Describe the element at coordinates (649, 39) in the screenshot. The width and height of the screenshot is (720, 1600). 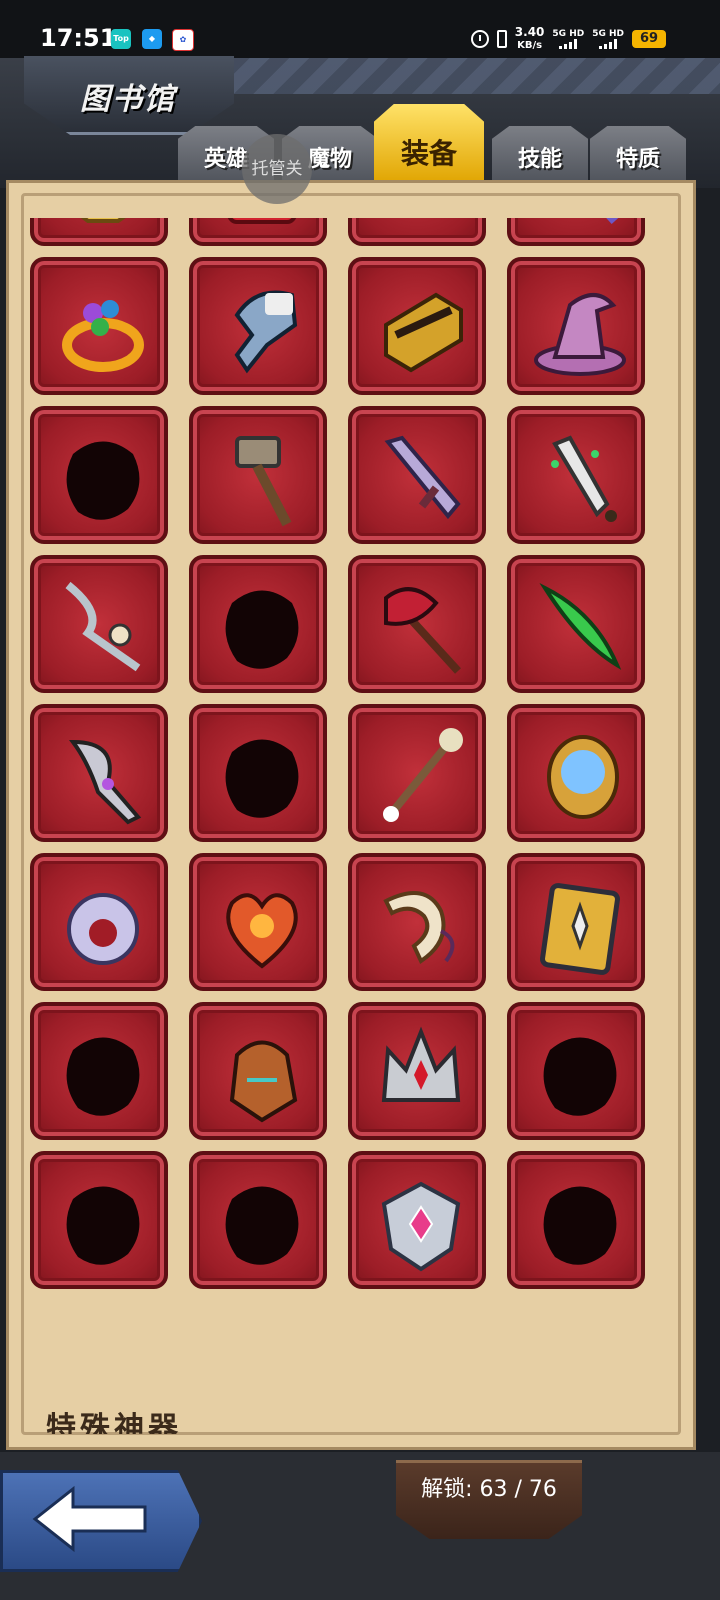
I see `battery-indicator: 69` at that location.